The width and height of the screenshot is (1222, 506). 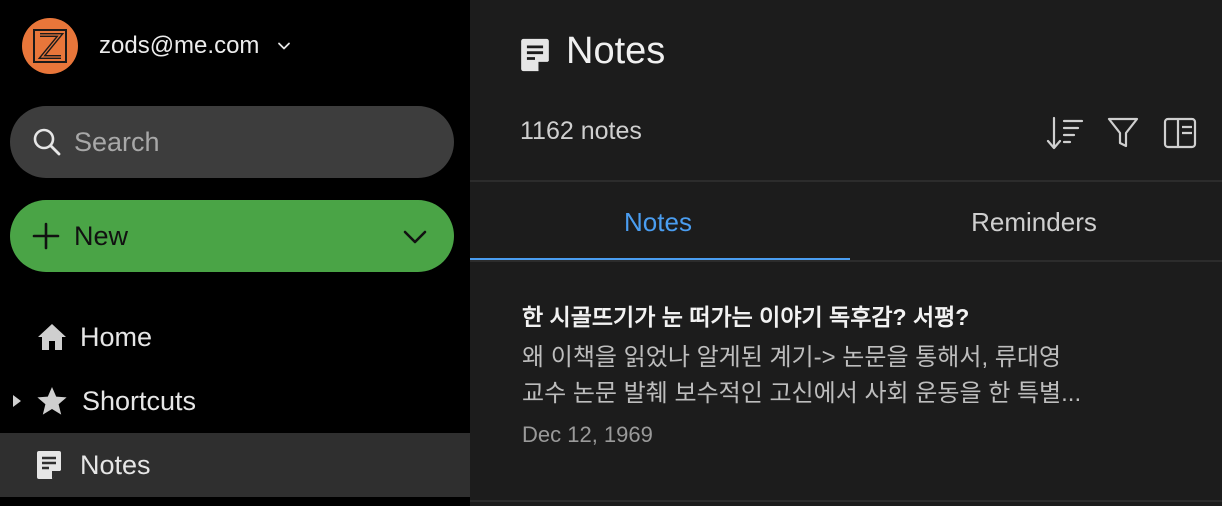 What do you see at coordinates (581, 131) in the screenshot?
I see `note-count: 1162 notes` at bounding box center [581, 131].